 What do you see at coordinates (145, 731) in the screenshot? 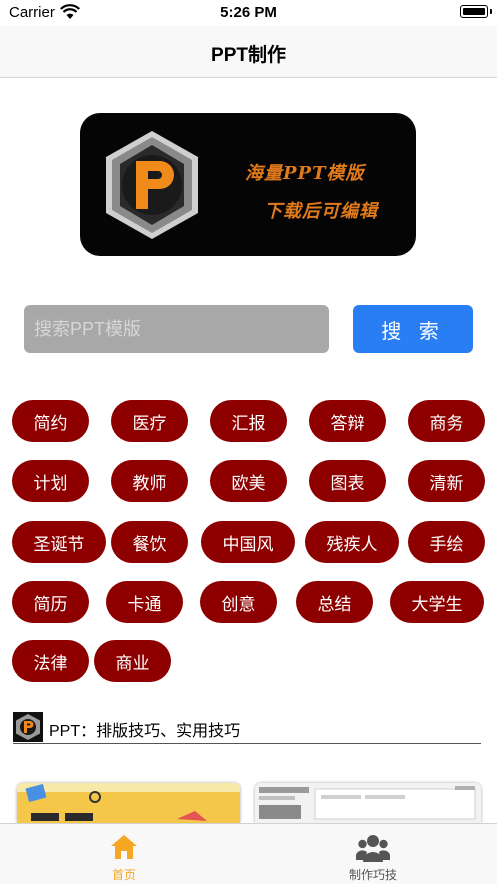
I see `section-title: PPT：排版技巧、实用技巧` at bounding box center [145, 731].